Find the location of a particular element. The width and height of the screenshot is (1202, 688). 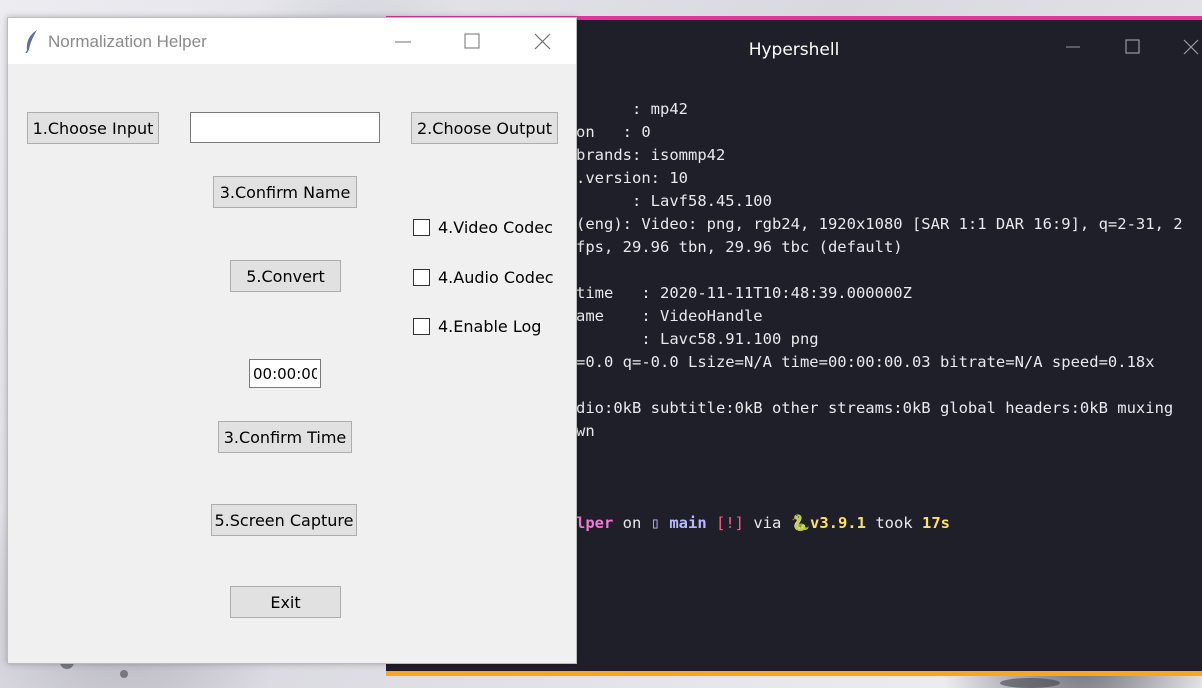

enable-log-label: 4.Enable Log is located at coordinates (490, 326).